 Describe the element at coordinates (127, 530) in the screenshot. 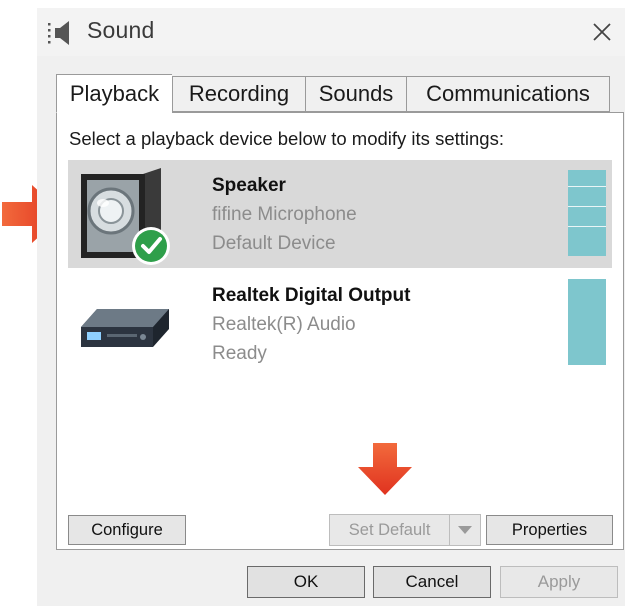

I see `configure-button: Configure` at that location.